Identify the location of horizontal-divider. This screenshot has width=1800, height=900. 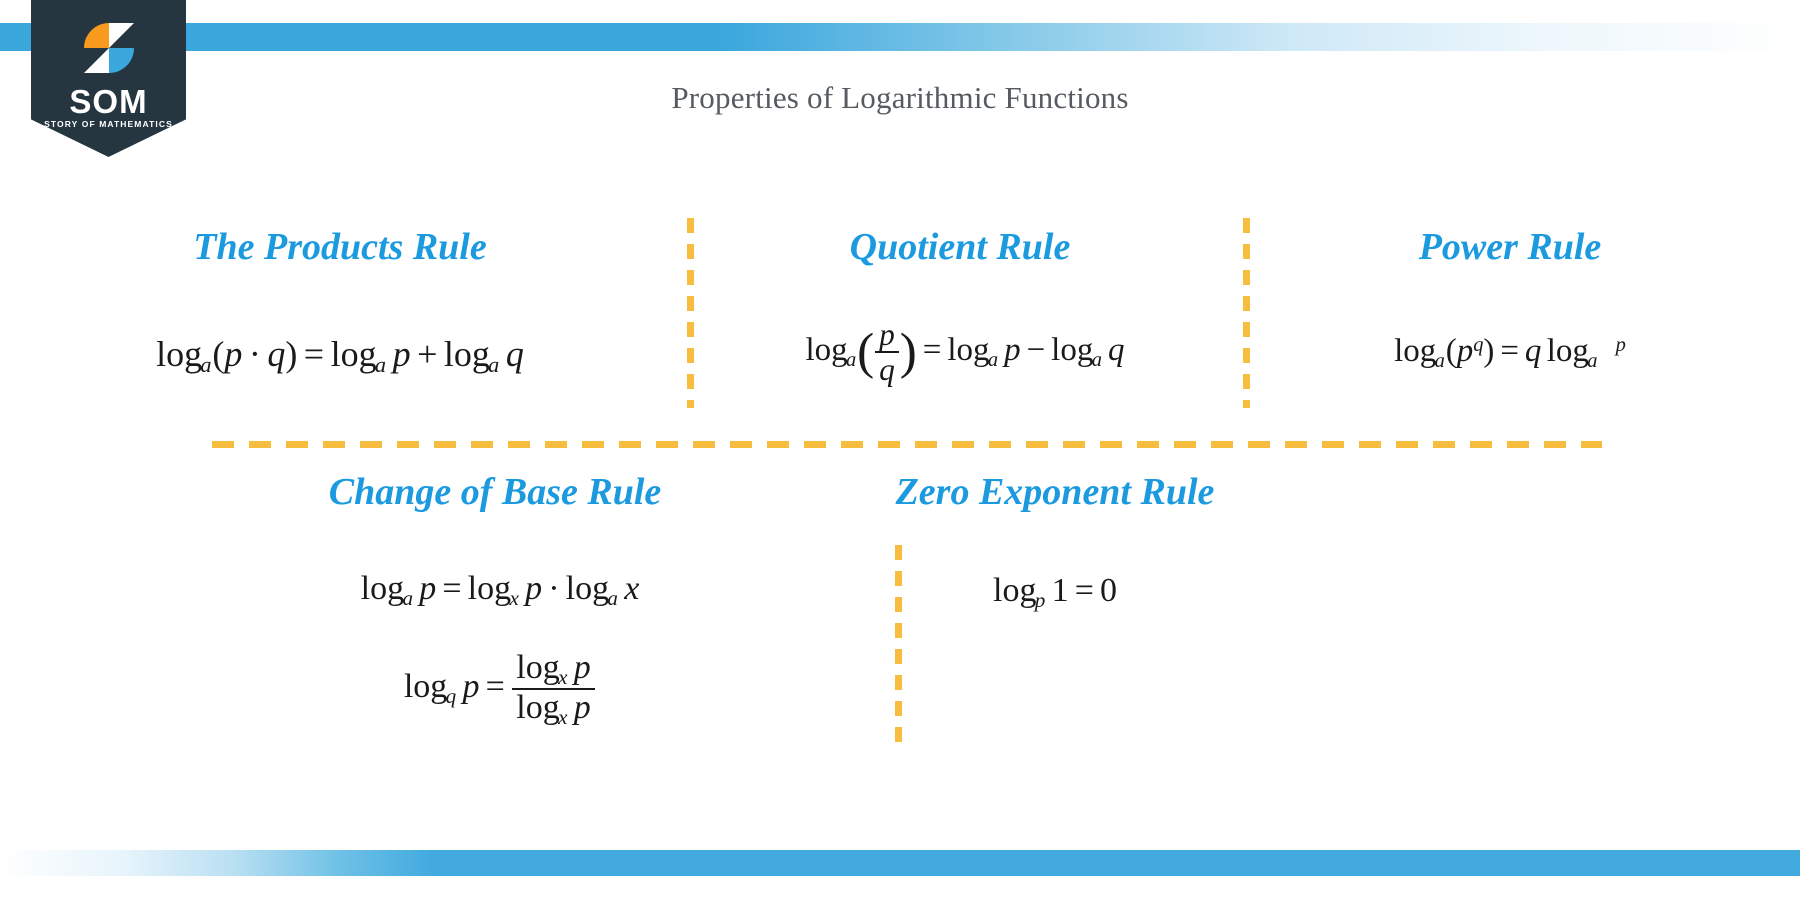
(907, 444).